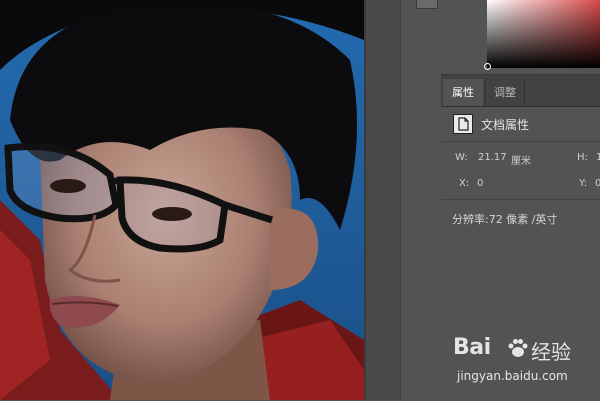 The width and height of the screenshot is (600, 401). What do you see at coordinates (463, 124) in the screenshot?
I see `document-icon` at bounding box center [463, 124].